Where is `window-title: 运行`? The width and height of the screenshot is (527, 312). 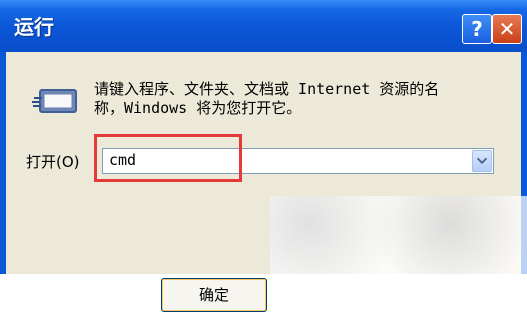 window-title: 运行 is located at coordinates (34, 27).